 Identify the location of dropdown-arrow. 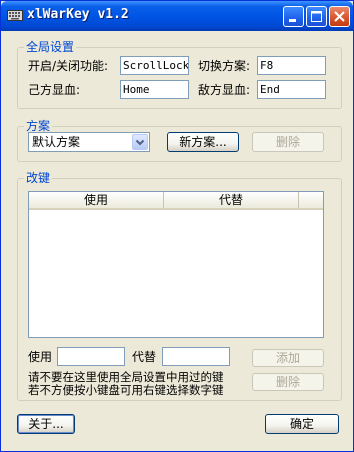
(140, 142).